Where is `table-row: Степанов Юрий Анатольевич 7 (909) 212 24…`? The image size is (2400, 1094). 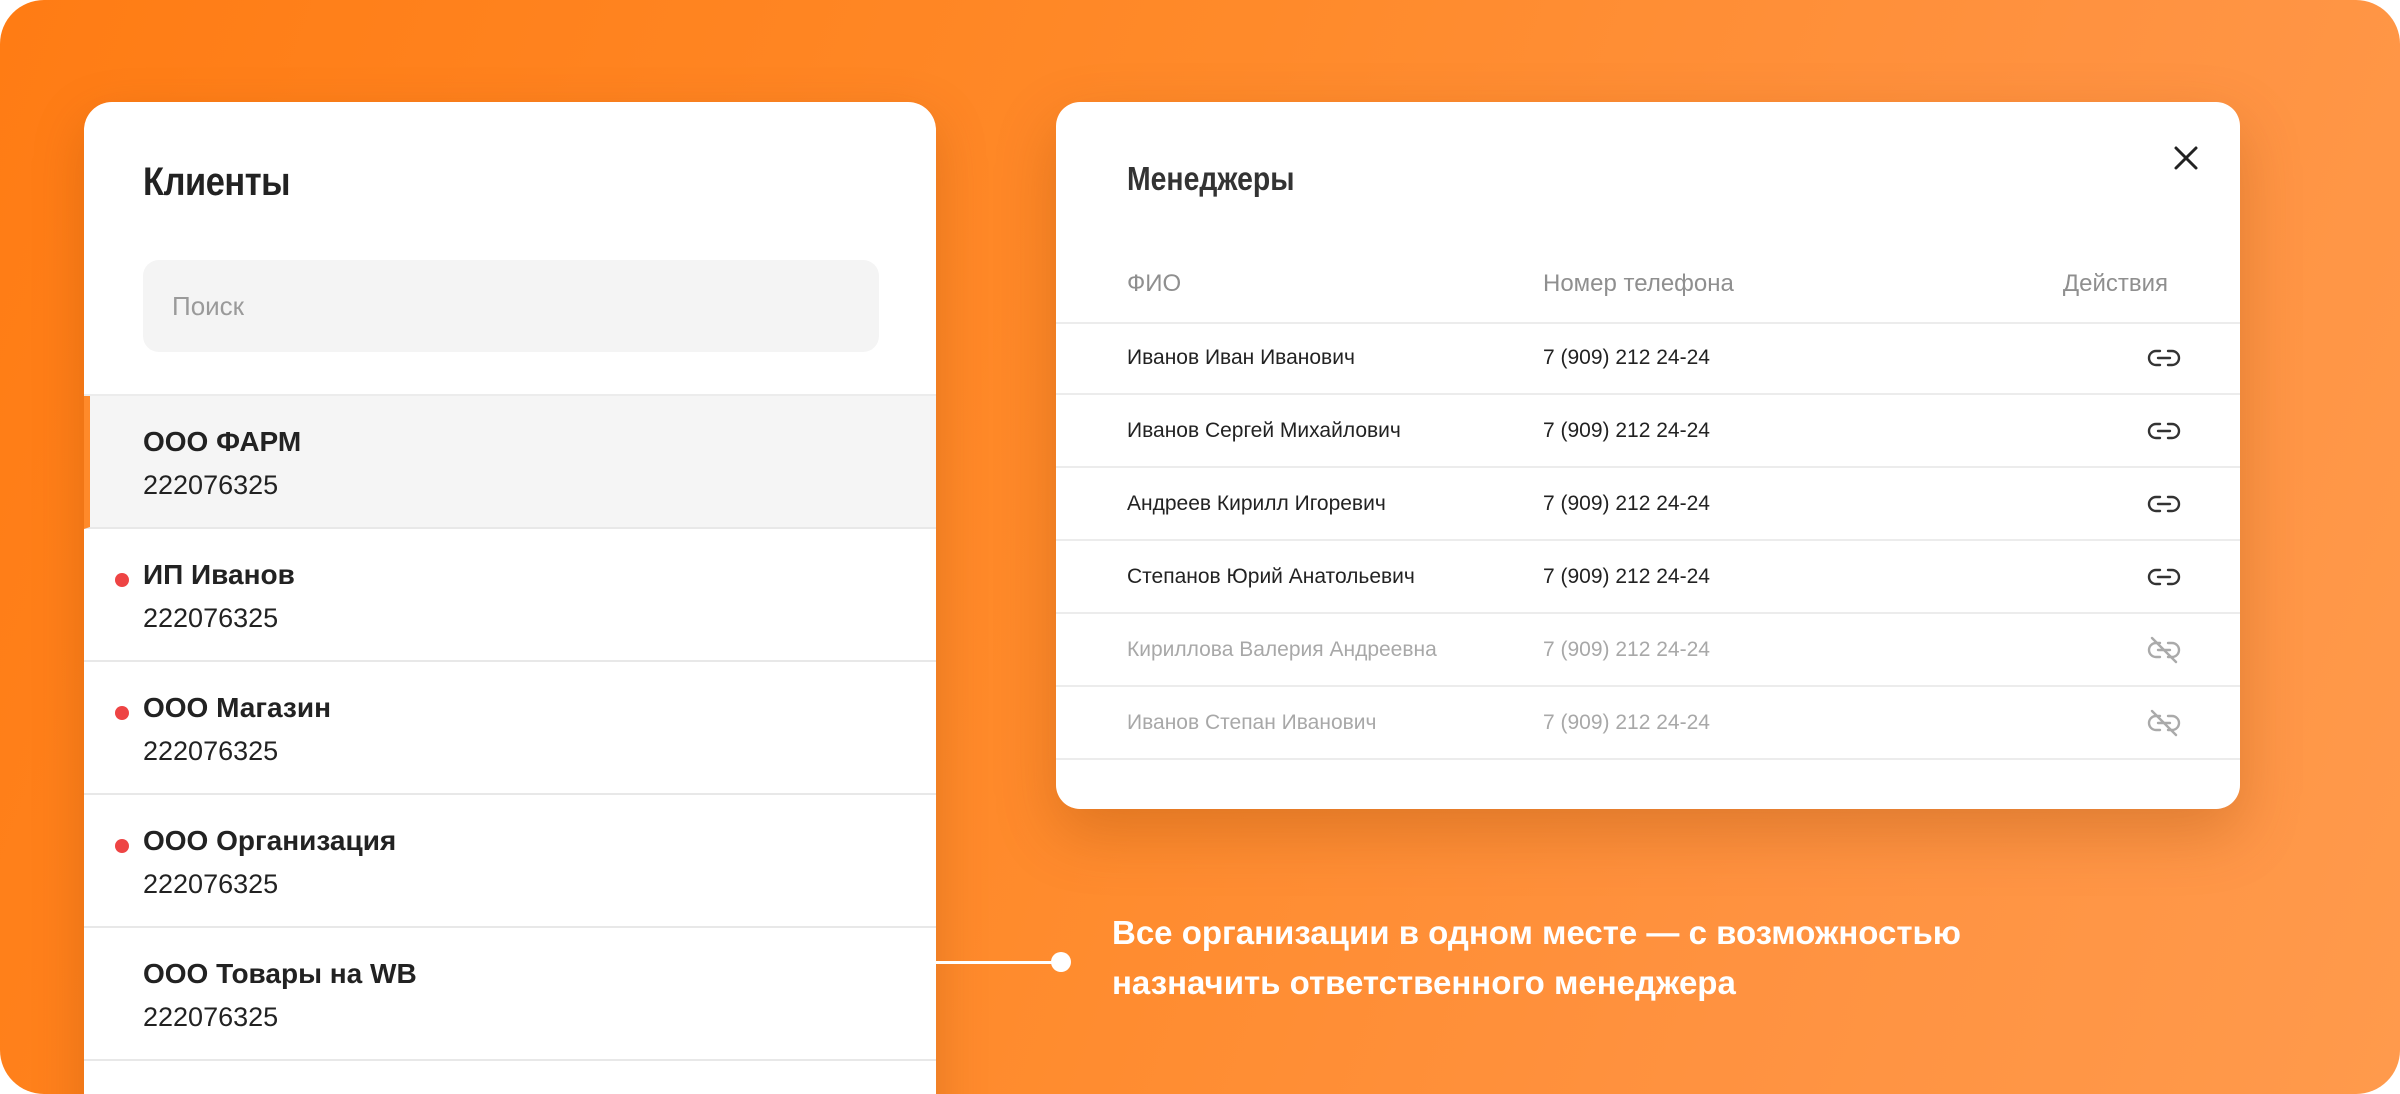 table-row: Степанов Юрий Анатольевич 7 (909) 212 24… is located at coordinates (1648, 577).